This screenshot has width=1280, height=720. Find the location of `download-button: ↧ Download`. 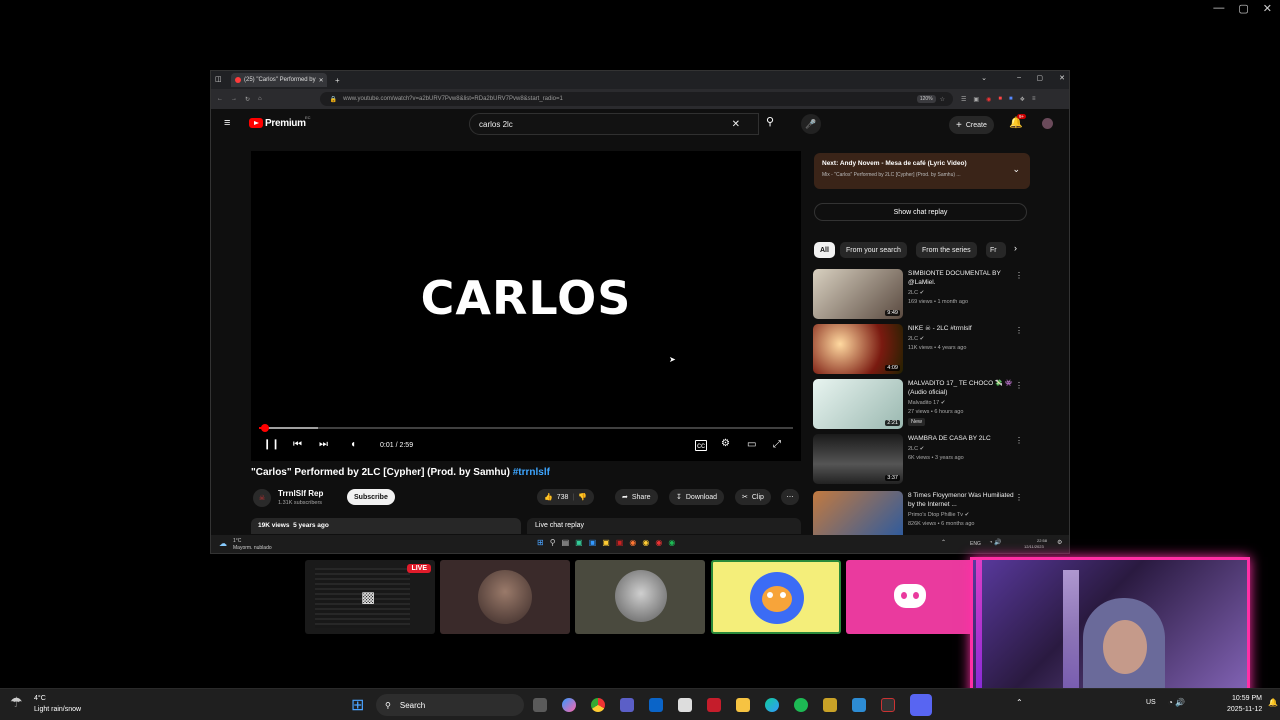

download-button: ↧ Download is located at coordinates (697, 497).